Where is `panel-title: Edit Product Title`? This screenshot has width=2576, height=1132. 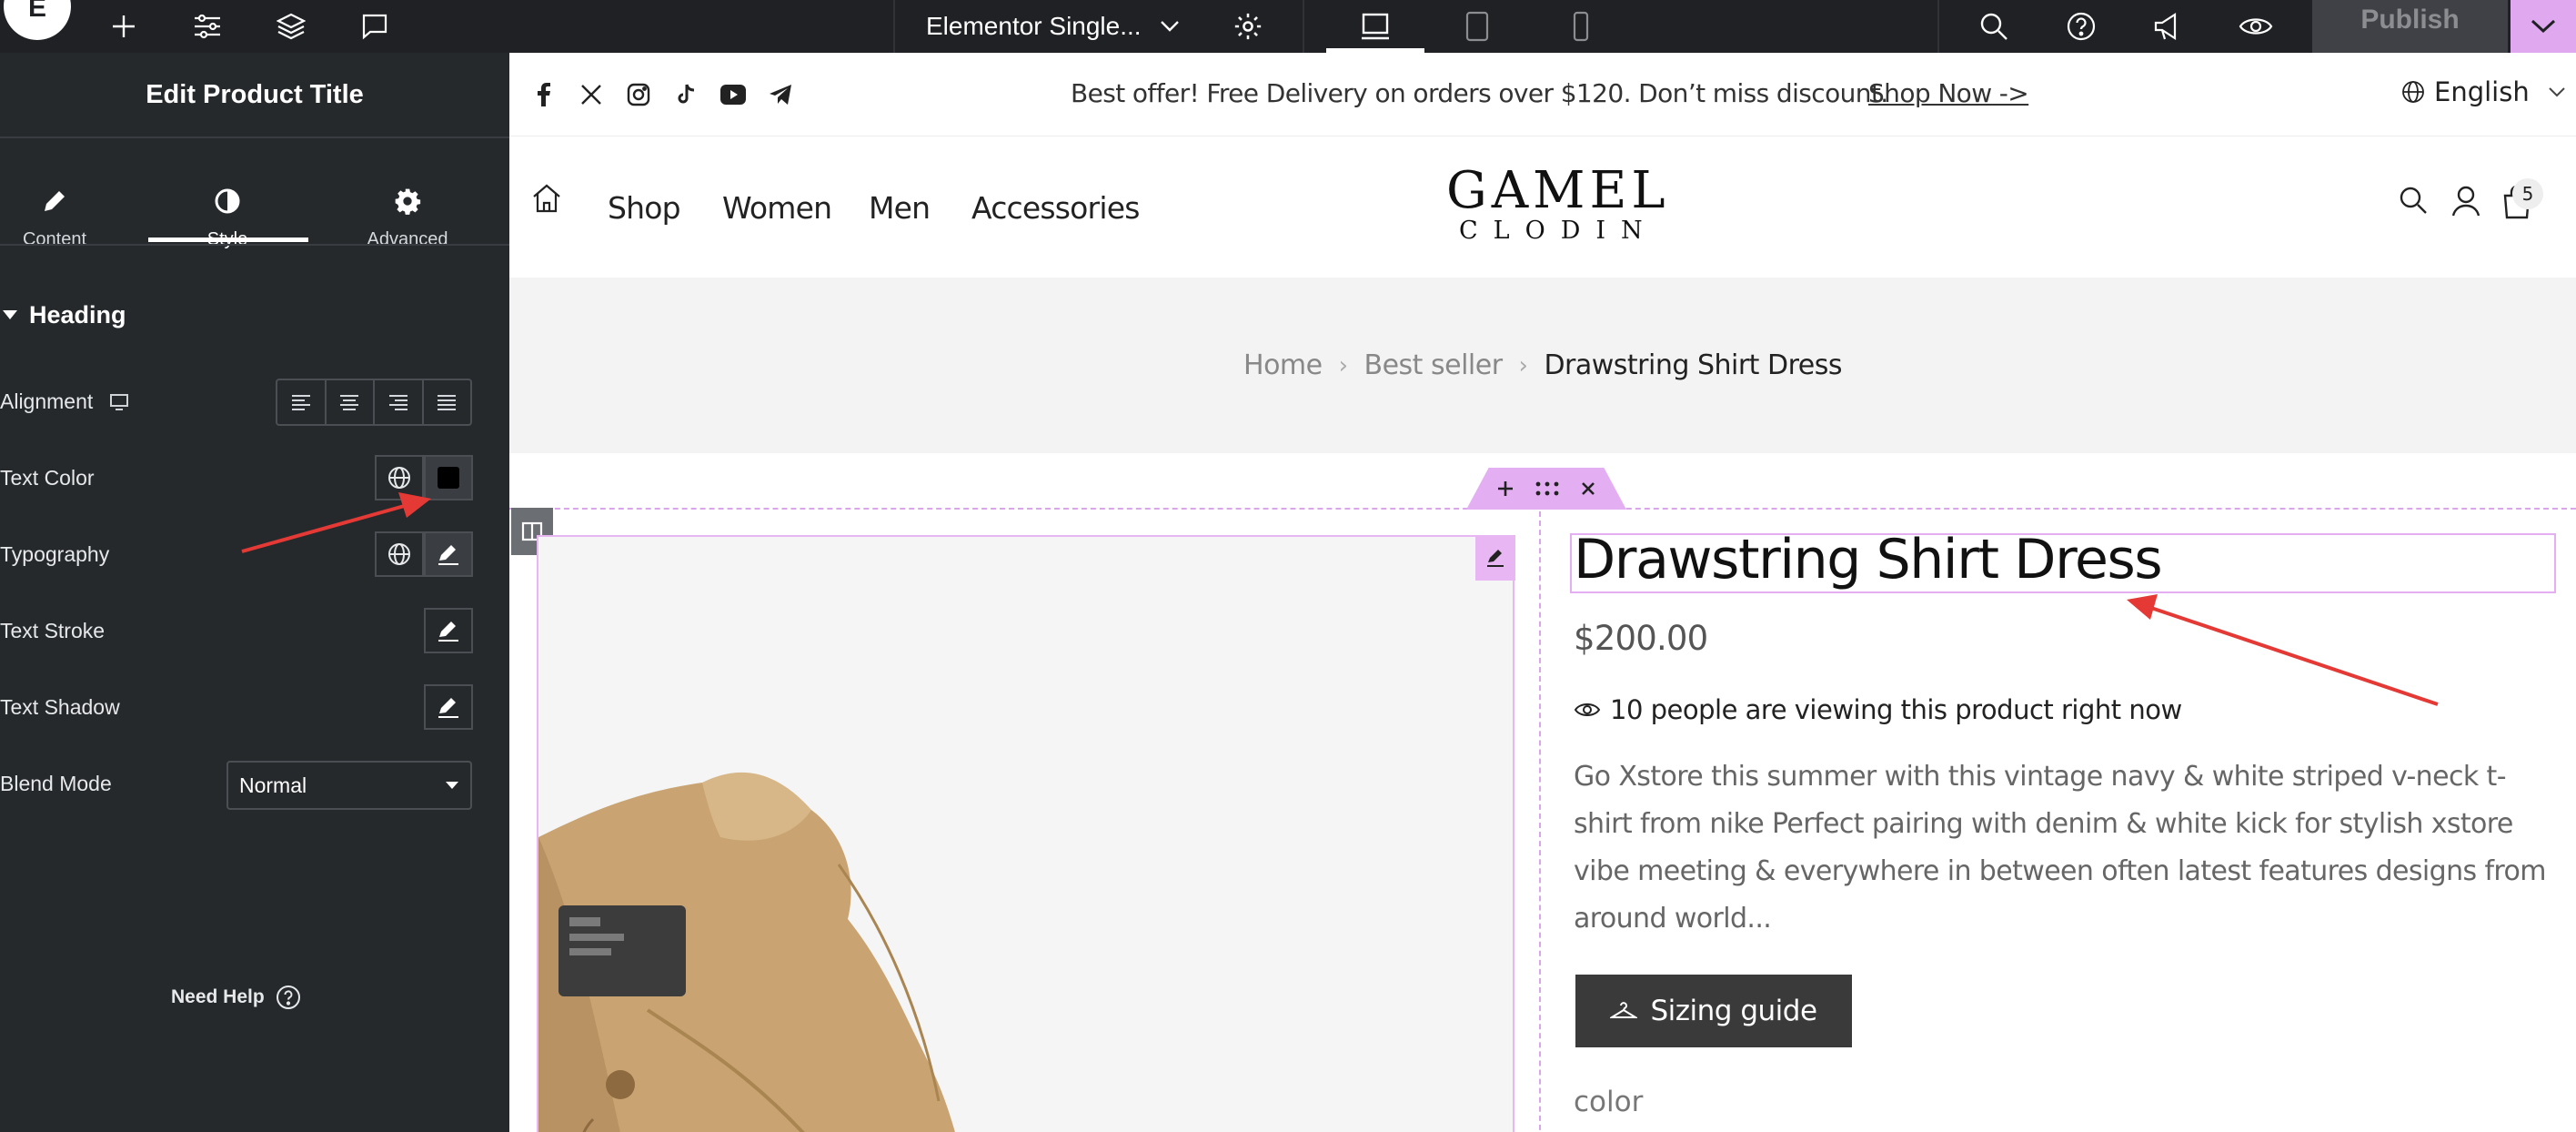 panel-title: Edit Product Title is located at coordinates (254, 96).